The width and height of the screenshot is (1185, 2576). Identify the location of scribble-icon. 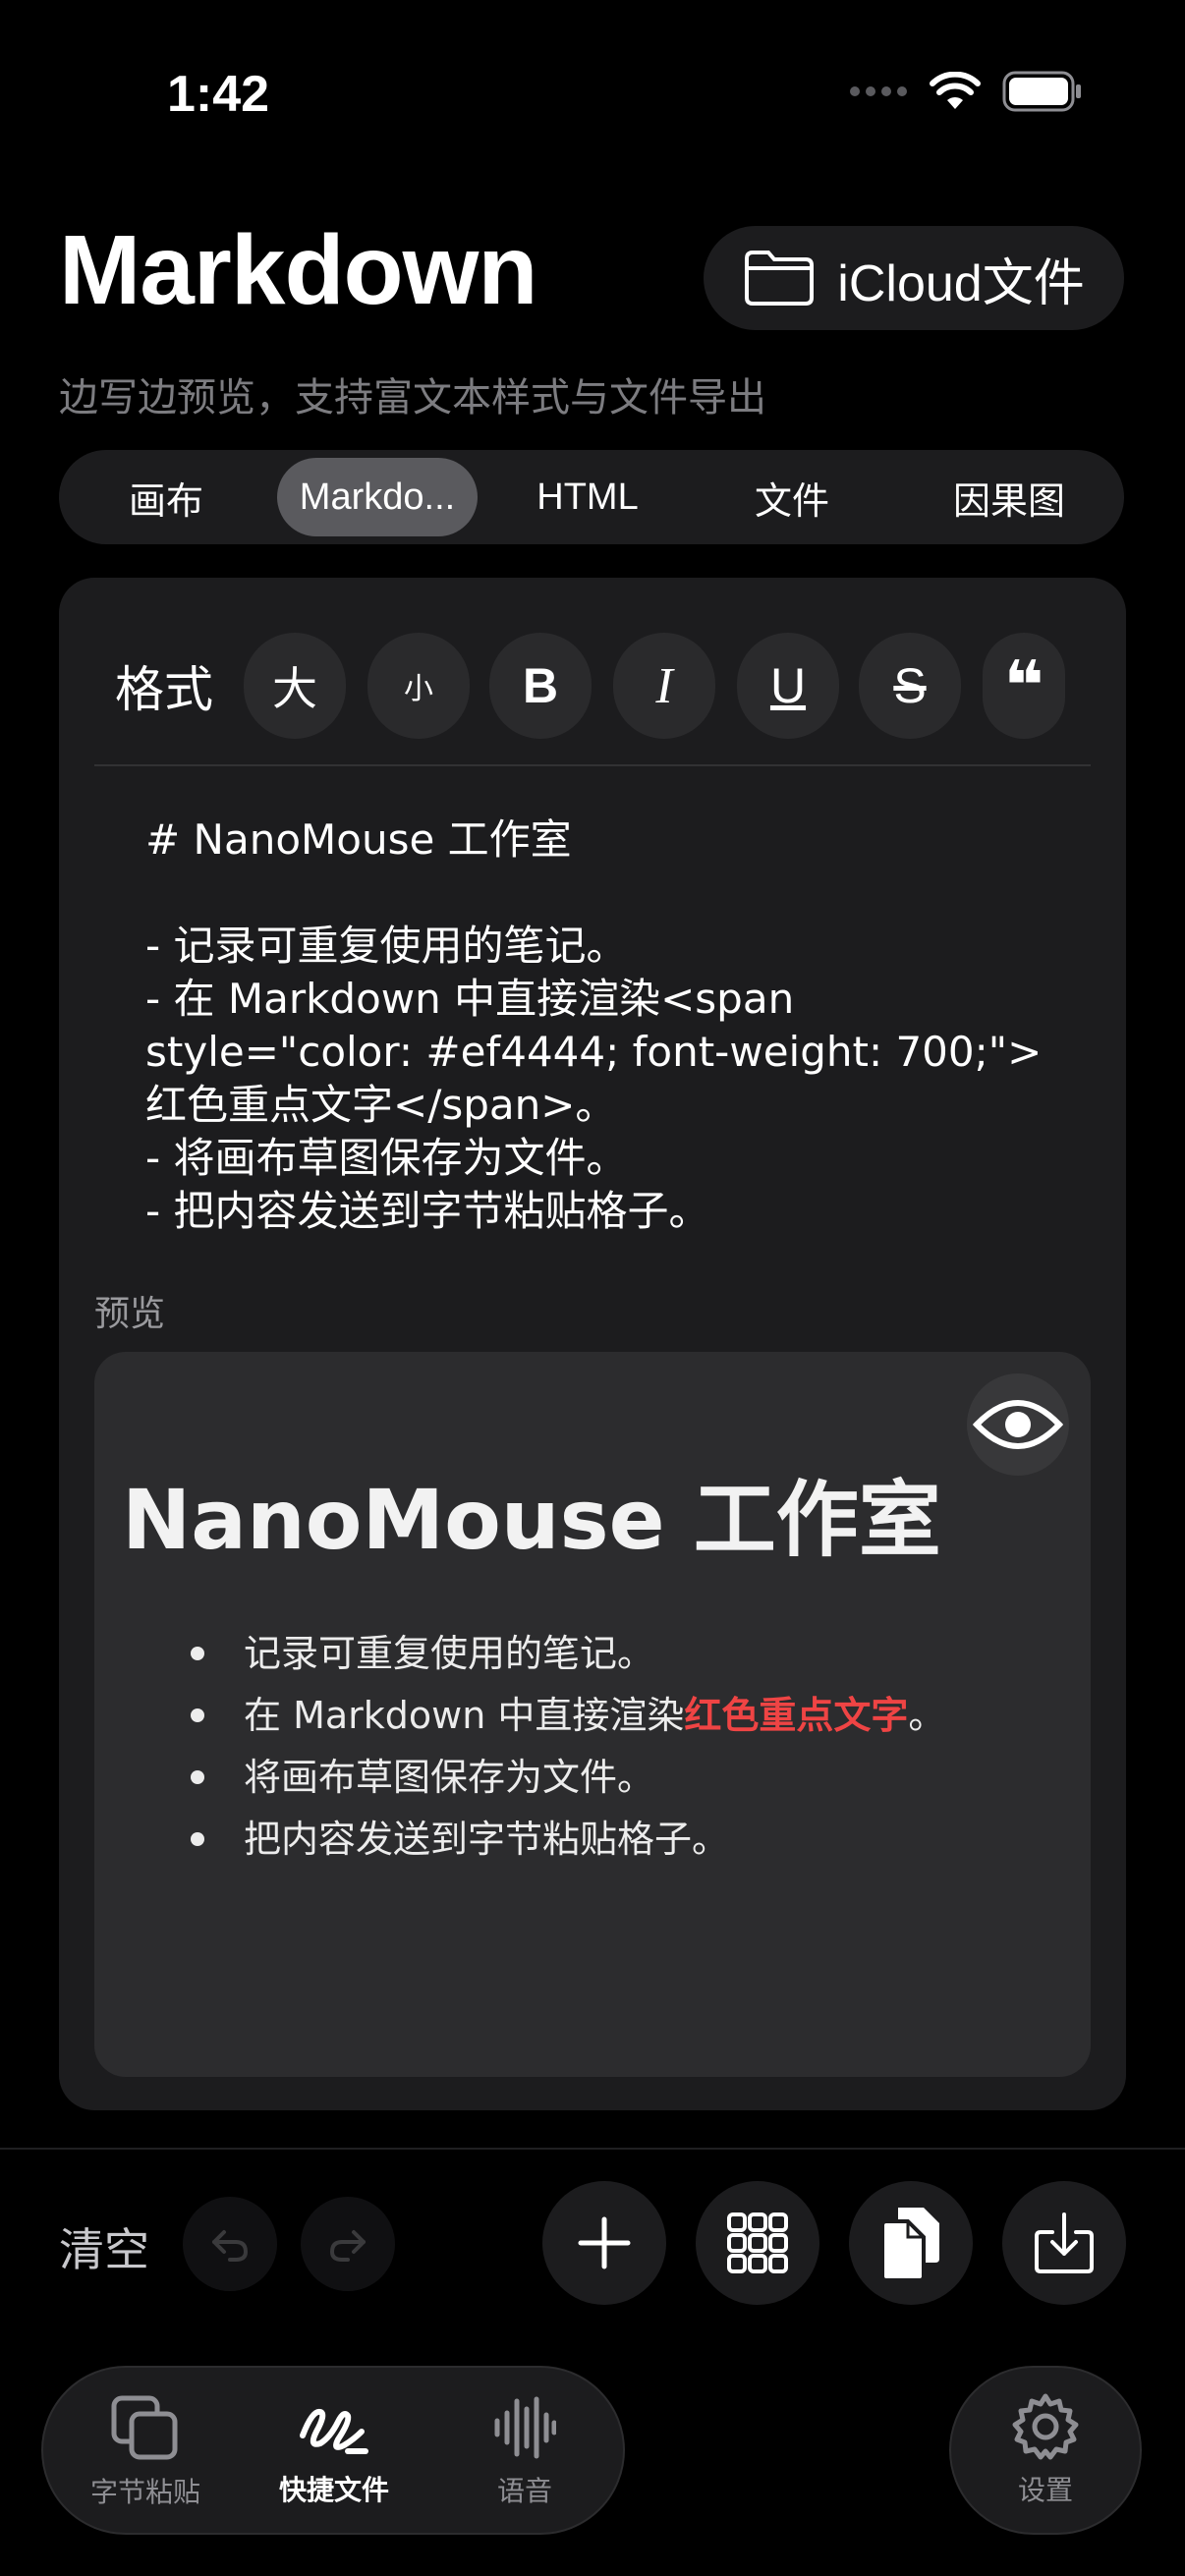
(334, 2431).